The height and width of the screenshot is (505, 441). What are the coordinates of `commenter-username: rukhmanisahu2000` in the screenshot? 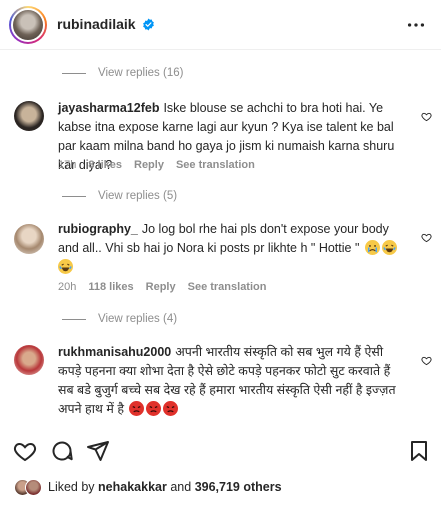 It's located at (114, 352).